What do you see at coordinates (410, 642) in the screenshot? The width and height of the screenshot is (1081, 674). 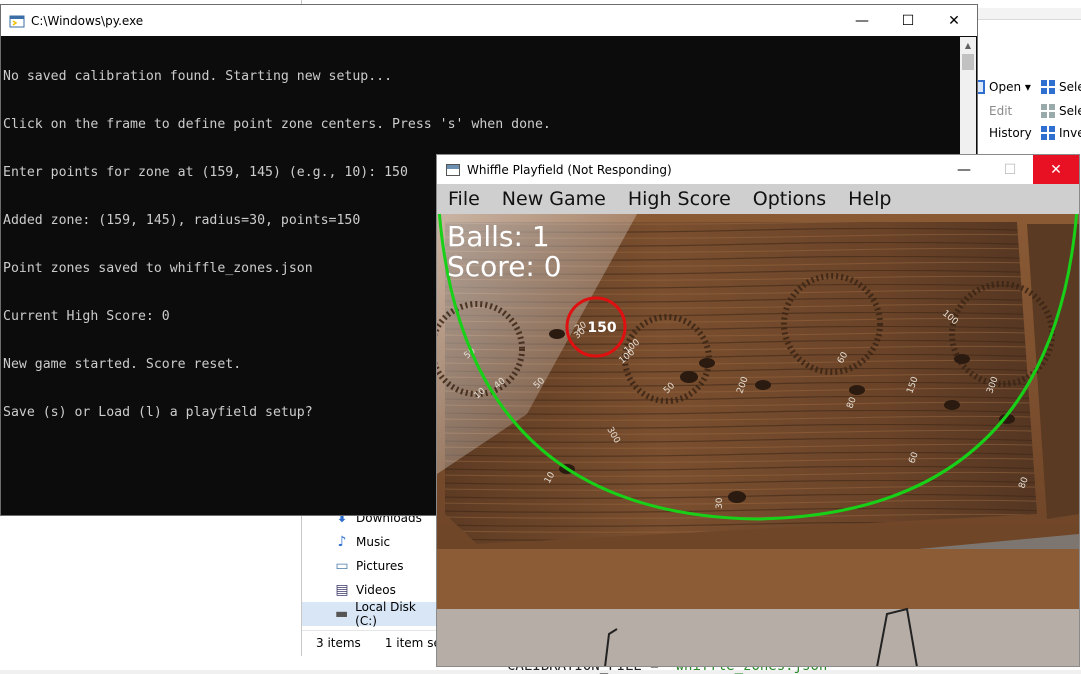 I see `status-selected-count: 1 item selec` at bounding box center [410, 642].